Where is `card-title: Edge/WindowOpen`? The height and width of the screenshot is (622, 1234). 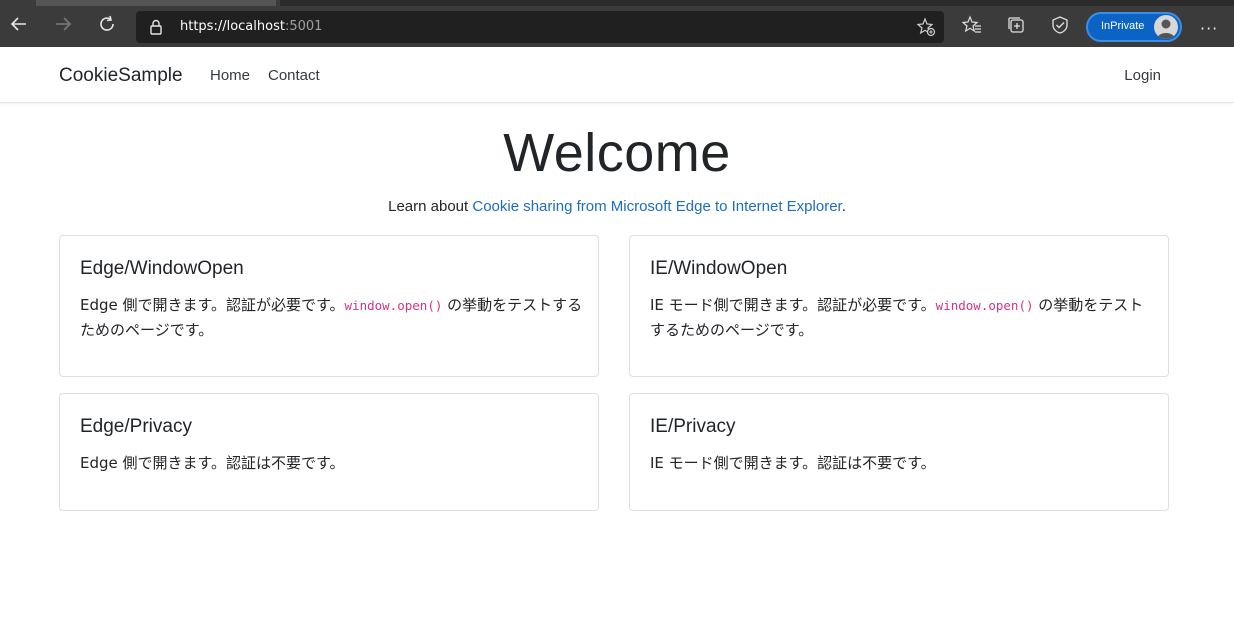
card-title: Edge/WindowOpen is located at coordinates (162, 269).